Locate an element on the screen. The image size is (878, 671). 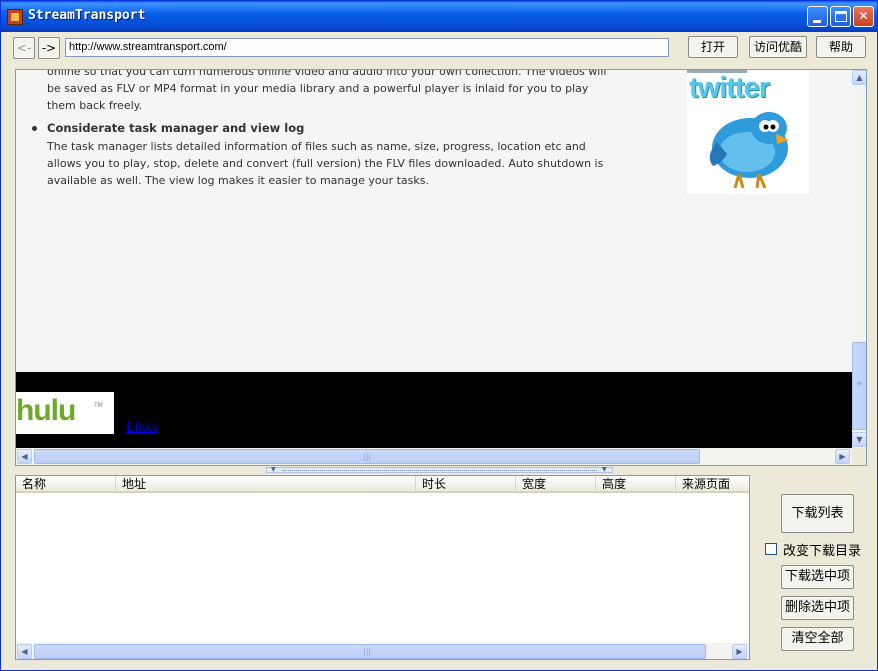
change-dir-label: 改变下载目录 is located at coordinates (822, 549).